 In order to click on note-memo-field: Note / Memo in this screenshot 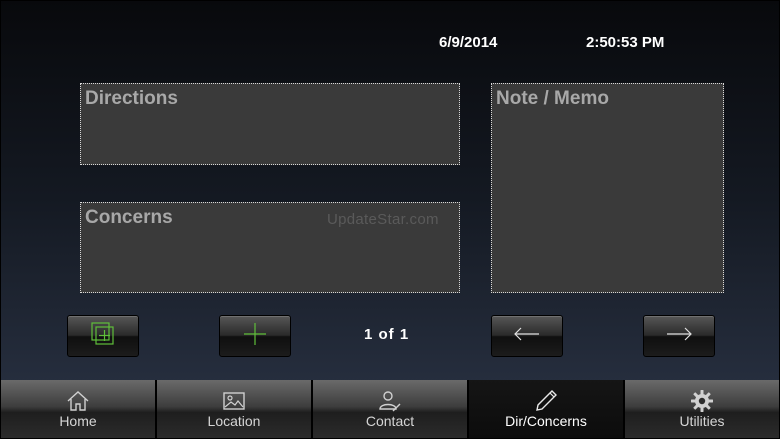, I will do `click(607, 188)`.